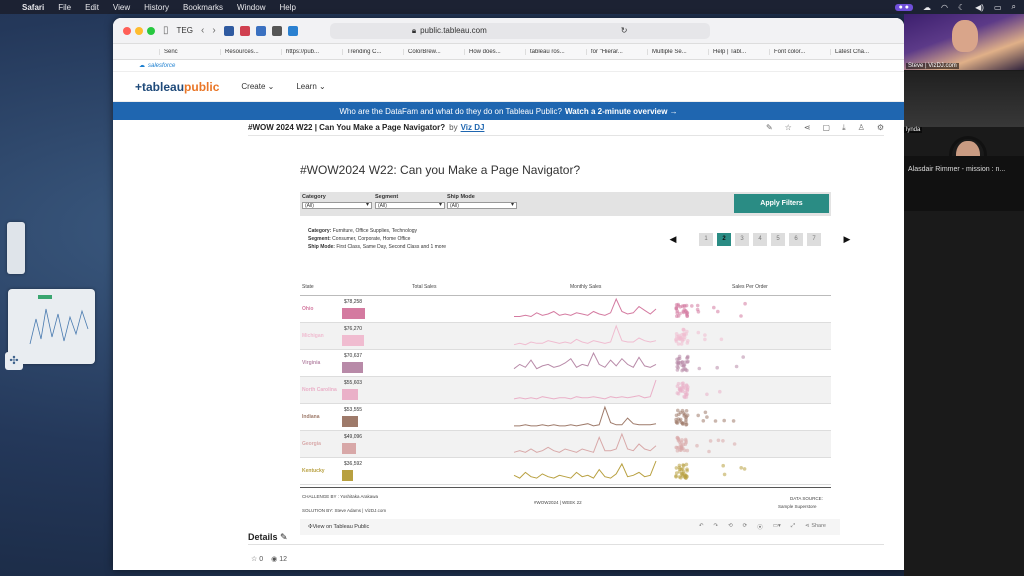 This screenshot has height=576, width=1024. Describe the element at coordinates (260, 30) in the screenshot. I see `extension-3-icon` at that location.